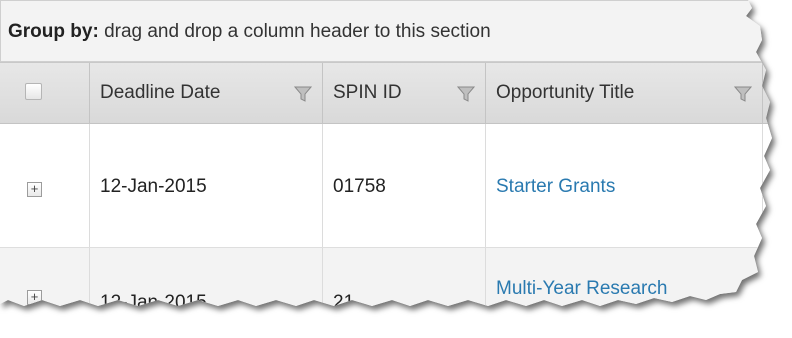 This screenshot has height=338, width=792. What do you see at coordinates (45, 93) in the screenshot?
I see `select-all-header` at bounding box center [45, 93].